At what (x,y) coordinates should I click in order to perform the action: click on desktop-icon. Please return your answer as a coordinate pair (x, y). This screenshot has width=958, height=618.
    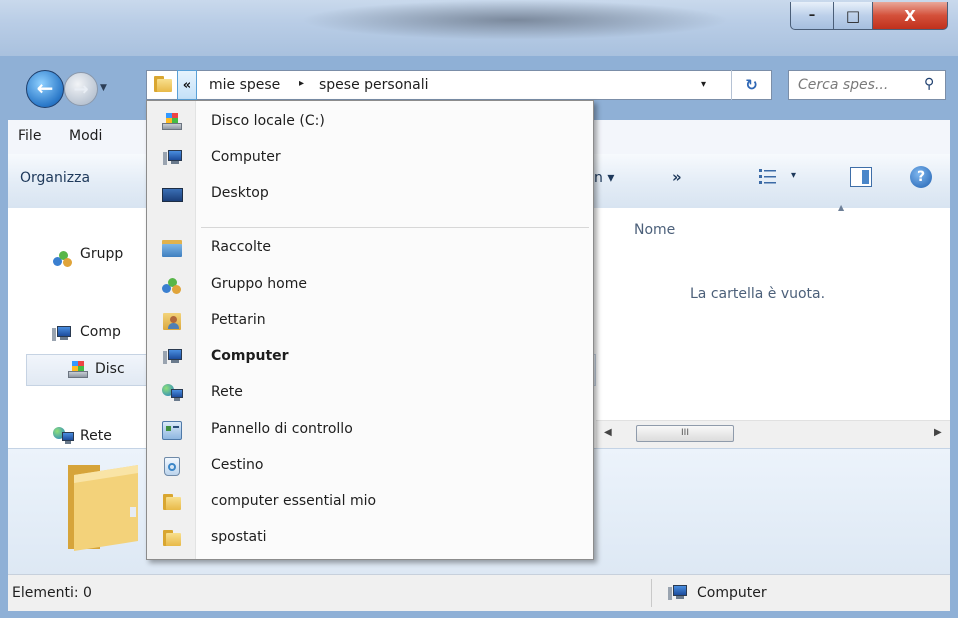
    Looking at the image, I should click on (172, 194).